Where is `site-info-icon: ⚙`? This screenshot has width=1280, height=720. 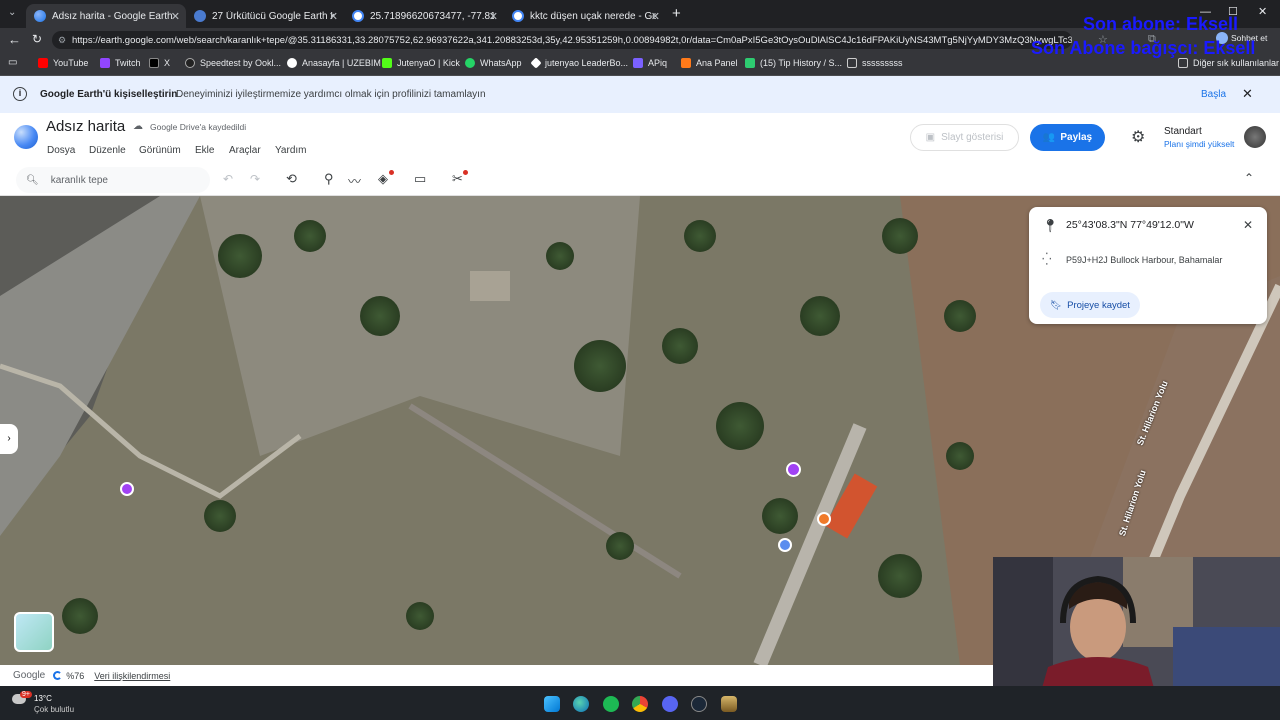 site-info-icon: ⚙ is located at coordinates (62, 40).